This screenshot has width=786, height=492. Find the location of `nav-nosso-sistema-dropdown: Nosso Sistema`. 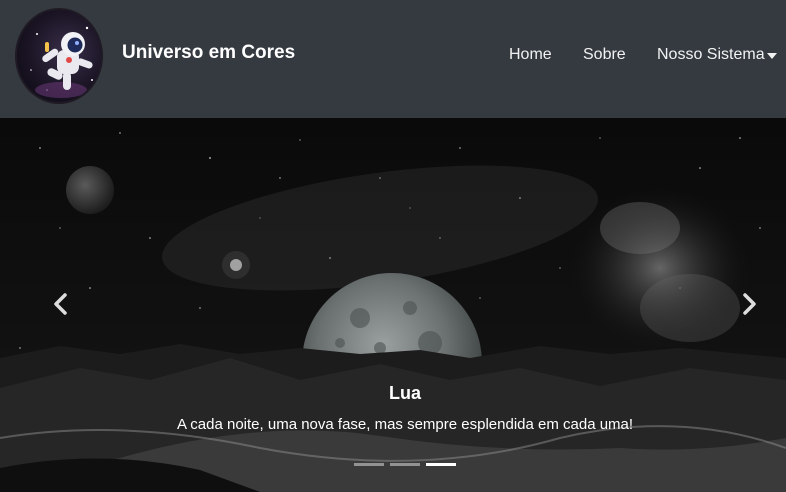

nav-nosso-sistema-dropdown: Nosso Sistema is located at coordinates (711, 55).